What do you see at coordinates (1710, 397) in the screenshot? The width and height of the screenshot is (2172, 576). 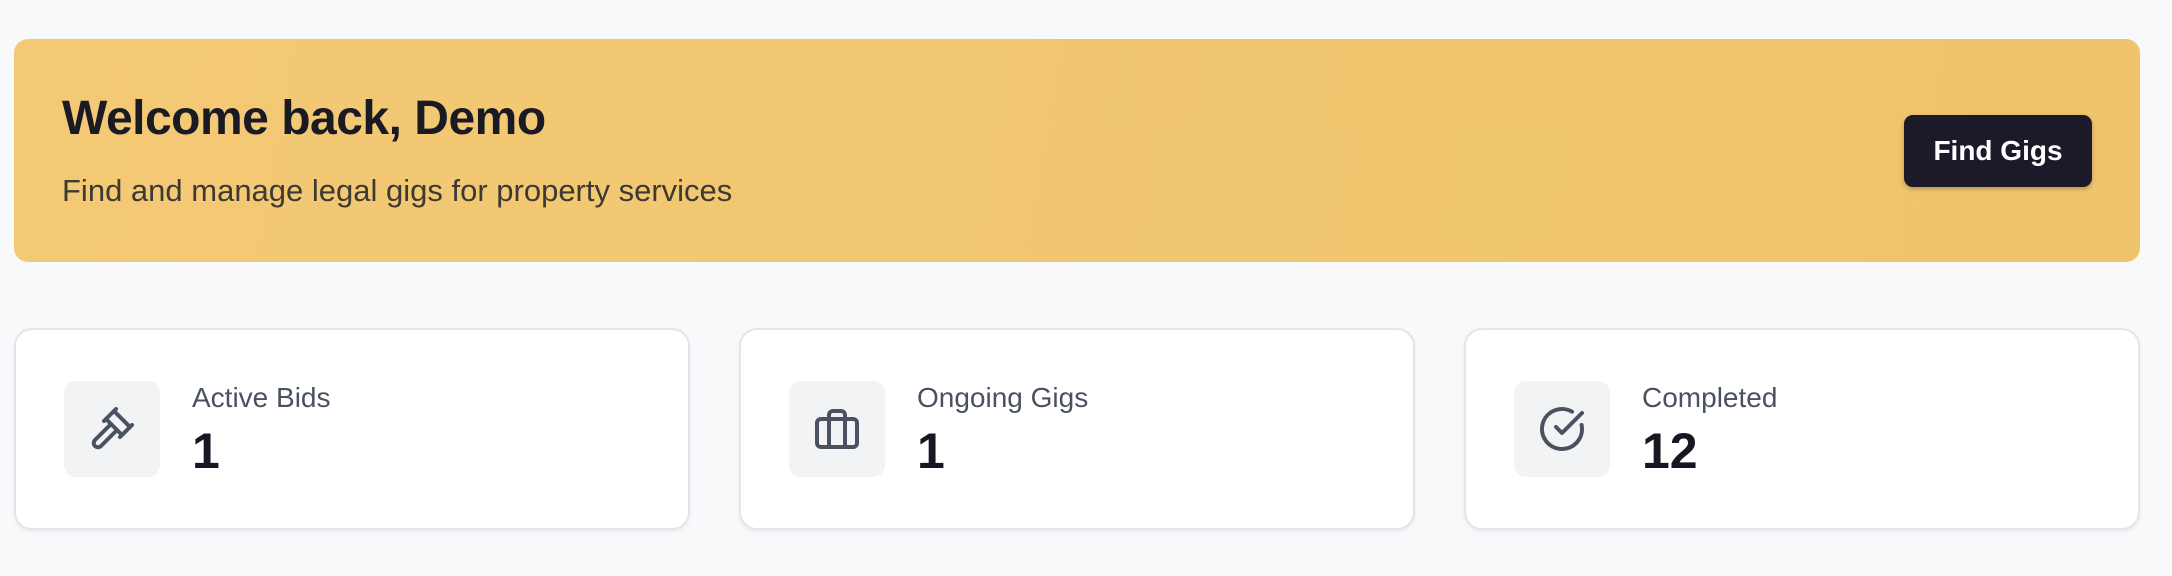 I see `stat-label: Completed` at bounding box center [1710, 397].